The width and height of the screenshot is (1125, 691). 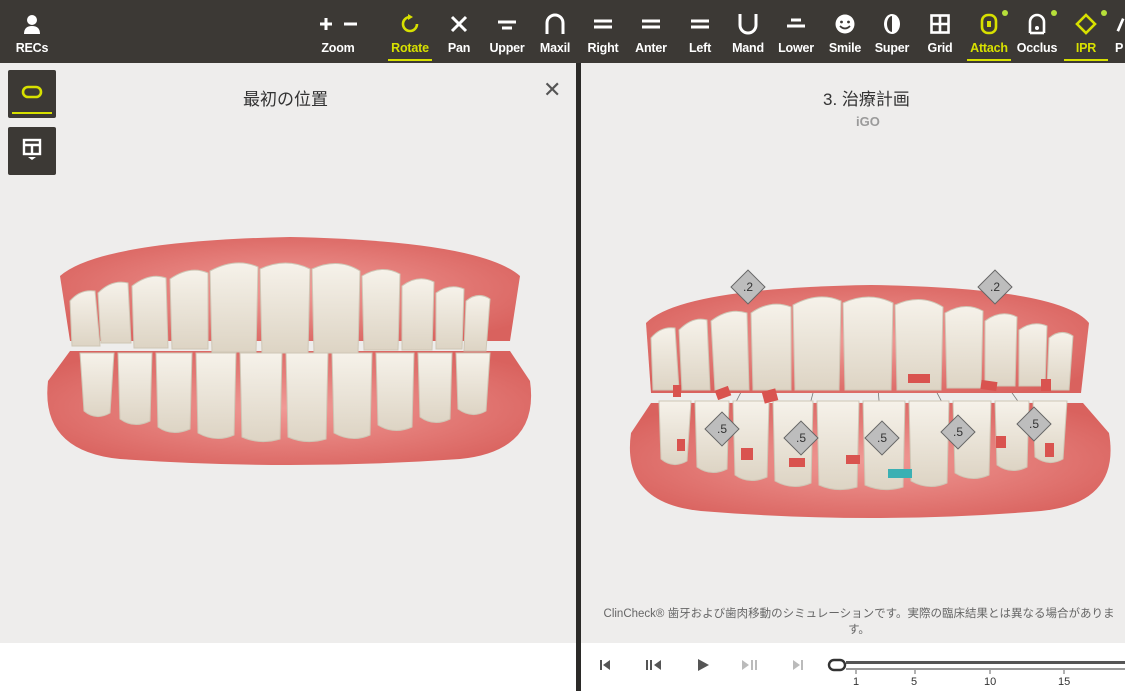 What do you see at coordinates (410, 24) in the screenshot?
I see `rotate-icon` at bounding box center [410, 24].